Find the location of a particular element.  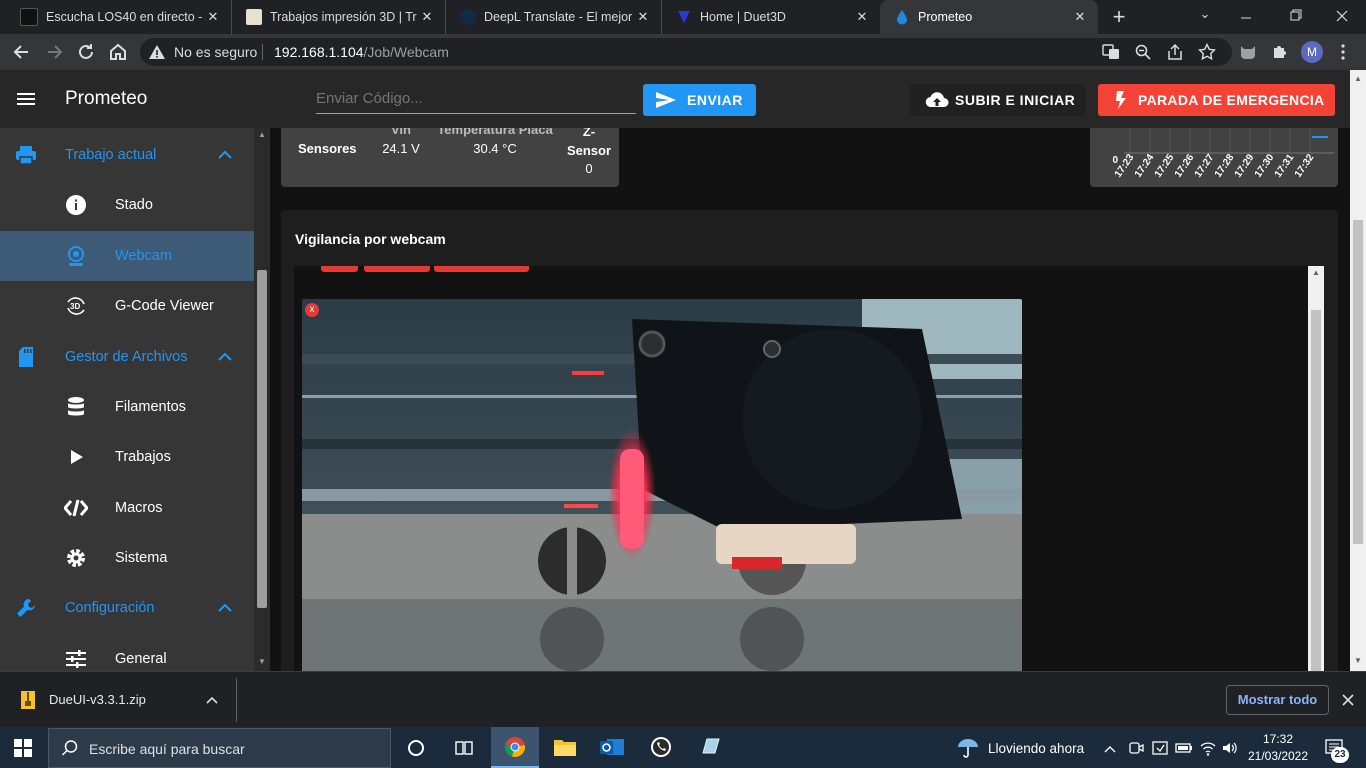

translate-icon is located at coordinates (1111, 52).